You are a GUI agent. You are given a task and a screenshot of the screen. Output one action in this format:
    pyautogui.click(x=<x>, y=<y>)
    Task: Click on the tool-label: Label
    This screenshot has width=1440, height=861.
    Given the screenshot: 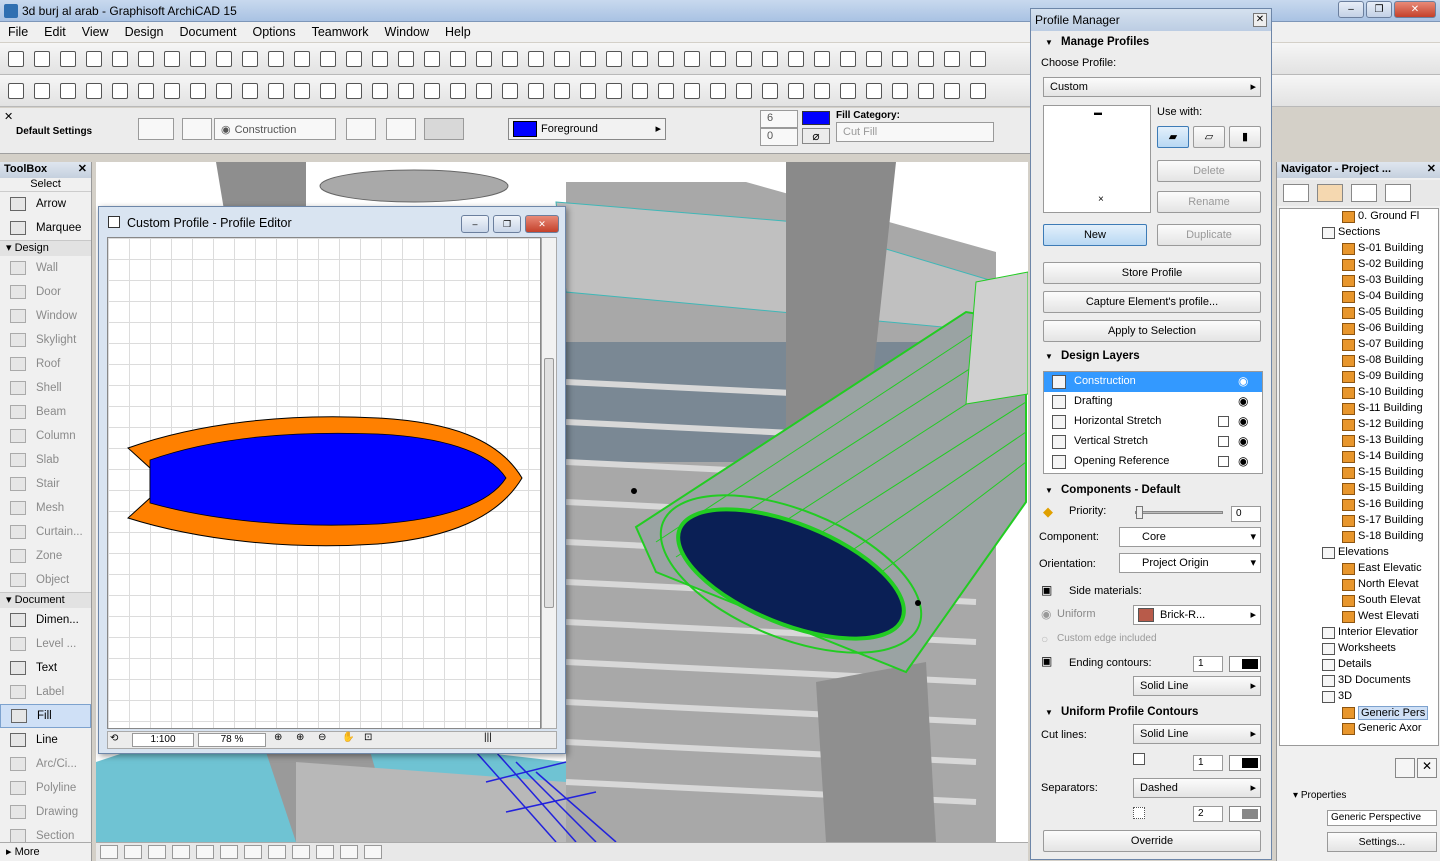 What is the action you would take?
    pyautogui.click(x=45, y=692)
    